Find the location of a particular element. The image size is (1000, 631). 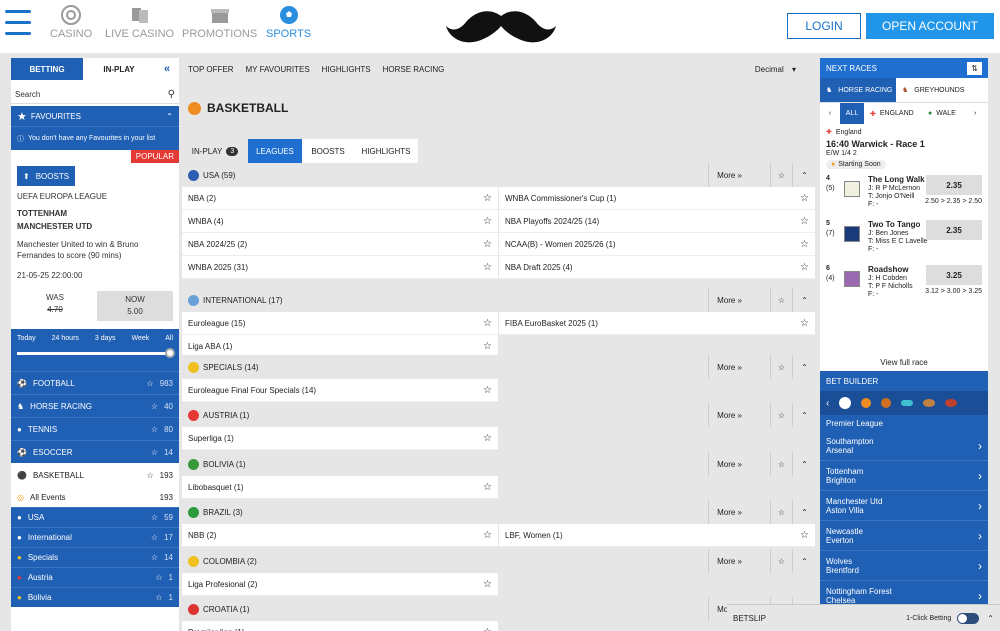

tab-betting: BETTING is located at coordinates (47, 69).